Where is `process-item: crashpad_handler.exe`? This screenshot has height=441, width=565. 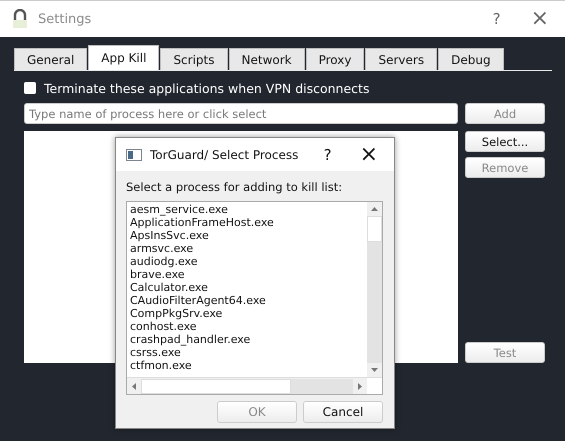 process-item: crashpad_handler.exe is located at coordinates (247, 339).